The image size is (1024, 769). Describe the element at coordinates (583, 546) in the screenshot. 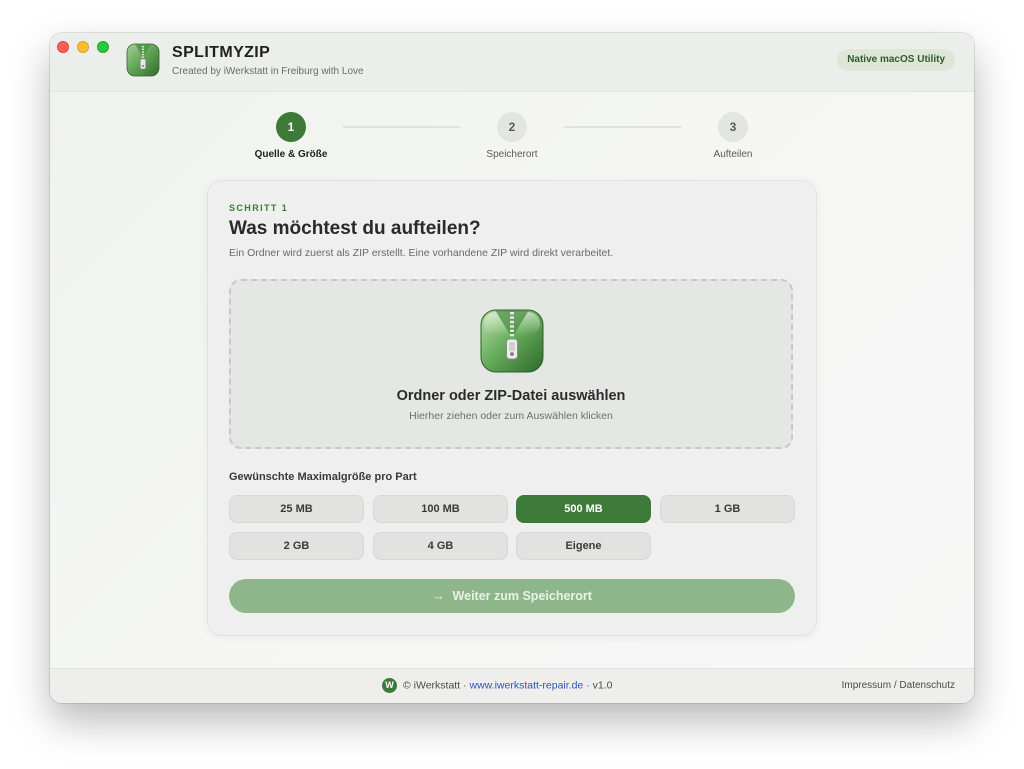

I see `size-option-custom: Eigene` at that location.